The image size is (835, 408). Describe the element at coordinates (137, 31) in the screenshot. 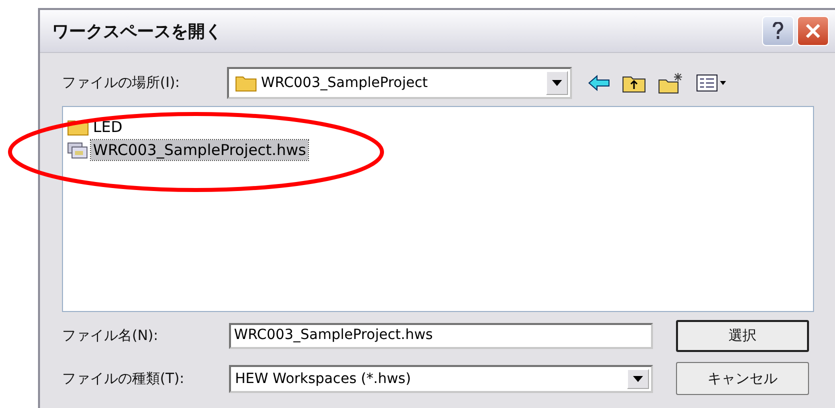

I see `window-title: ワークスペースを開く` at that location.